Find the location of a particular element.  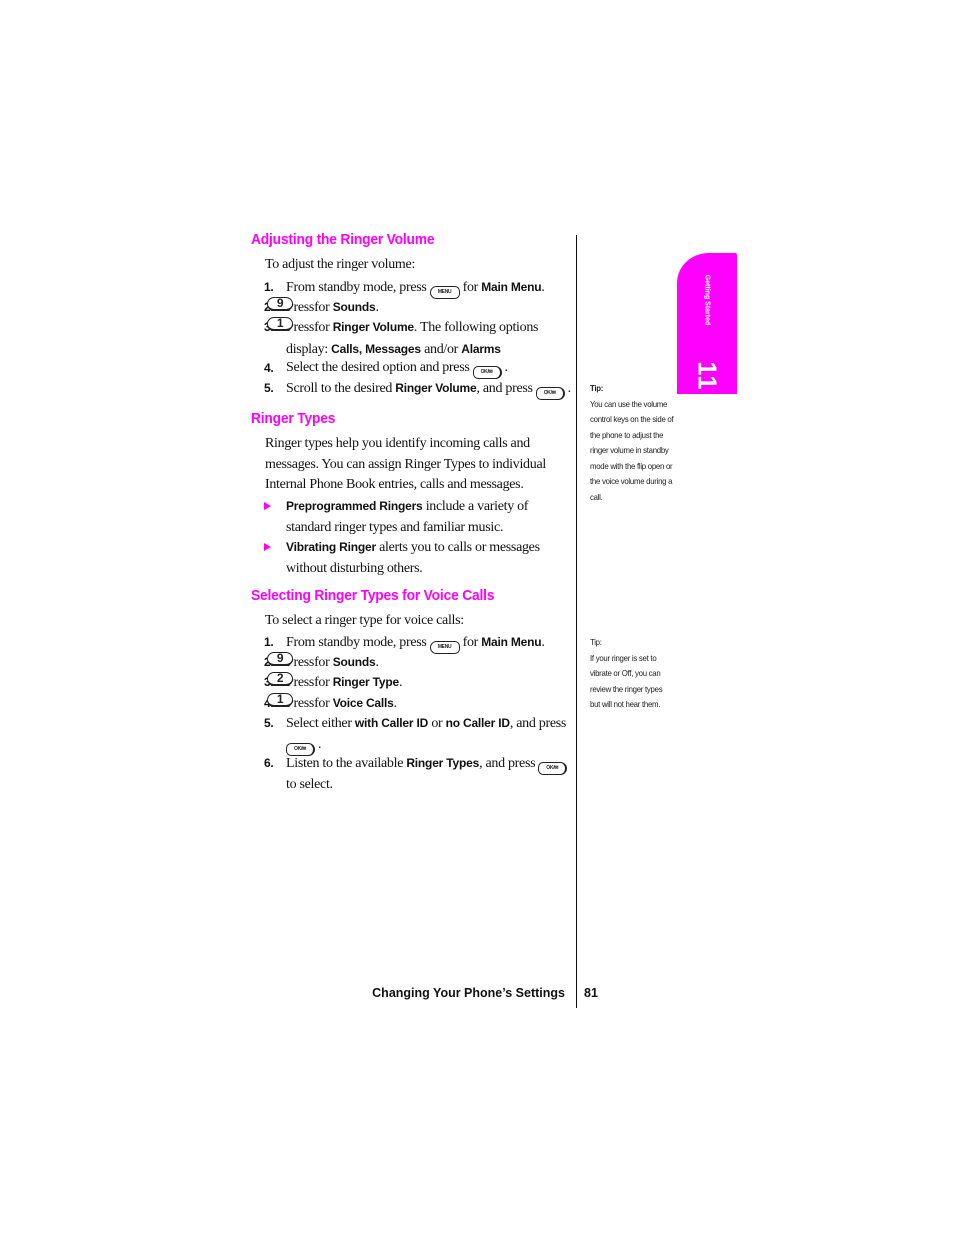

step-text: Listen to the available is located at coordinates (345, 763).